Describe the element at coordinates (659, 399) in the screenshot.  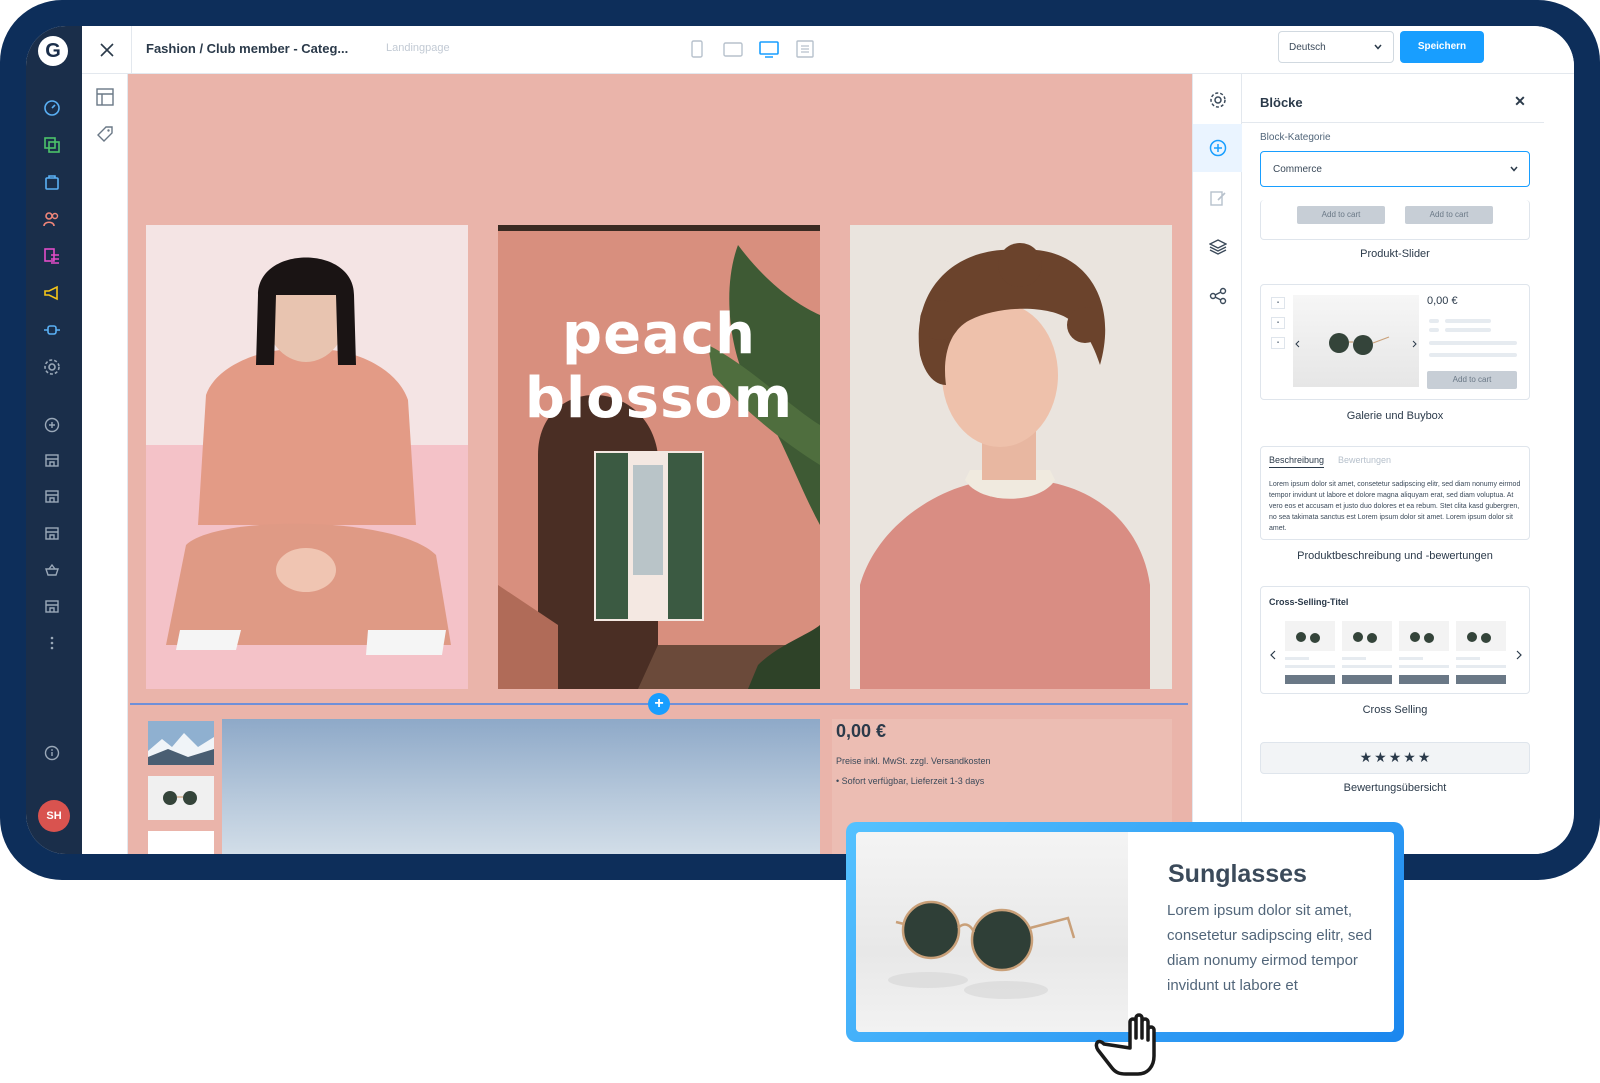
I see `headline-line-2: blossom` at that location.